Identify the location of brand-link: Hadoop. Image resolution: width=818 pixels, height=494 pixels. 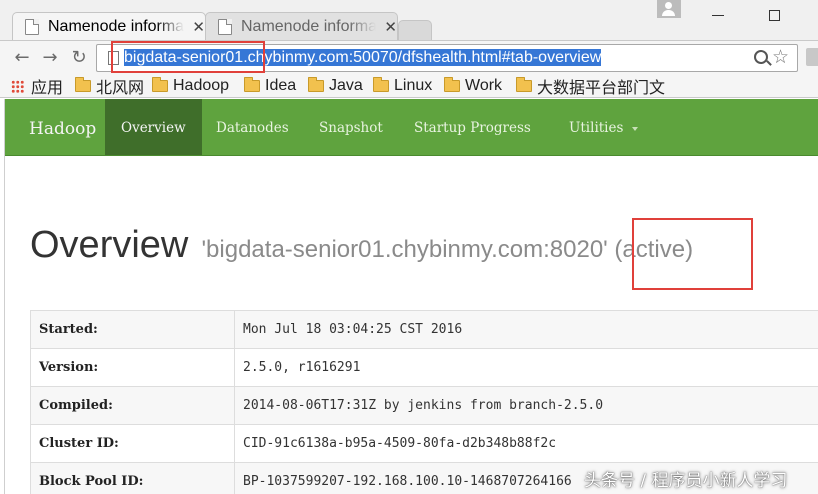
(62, 129).